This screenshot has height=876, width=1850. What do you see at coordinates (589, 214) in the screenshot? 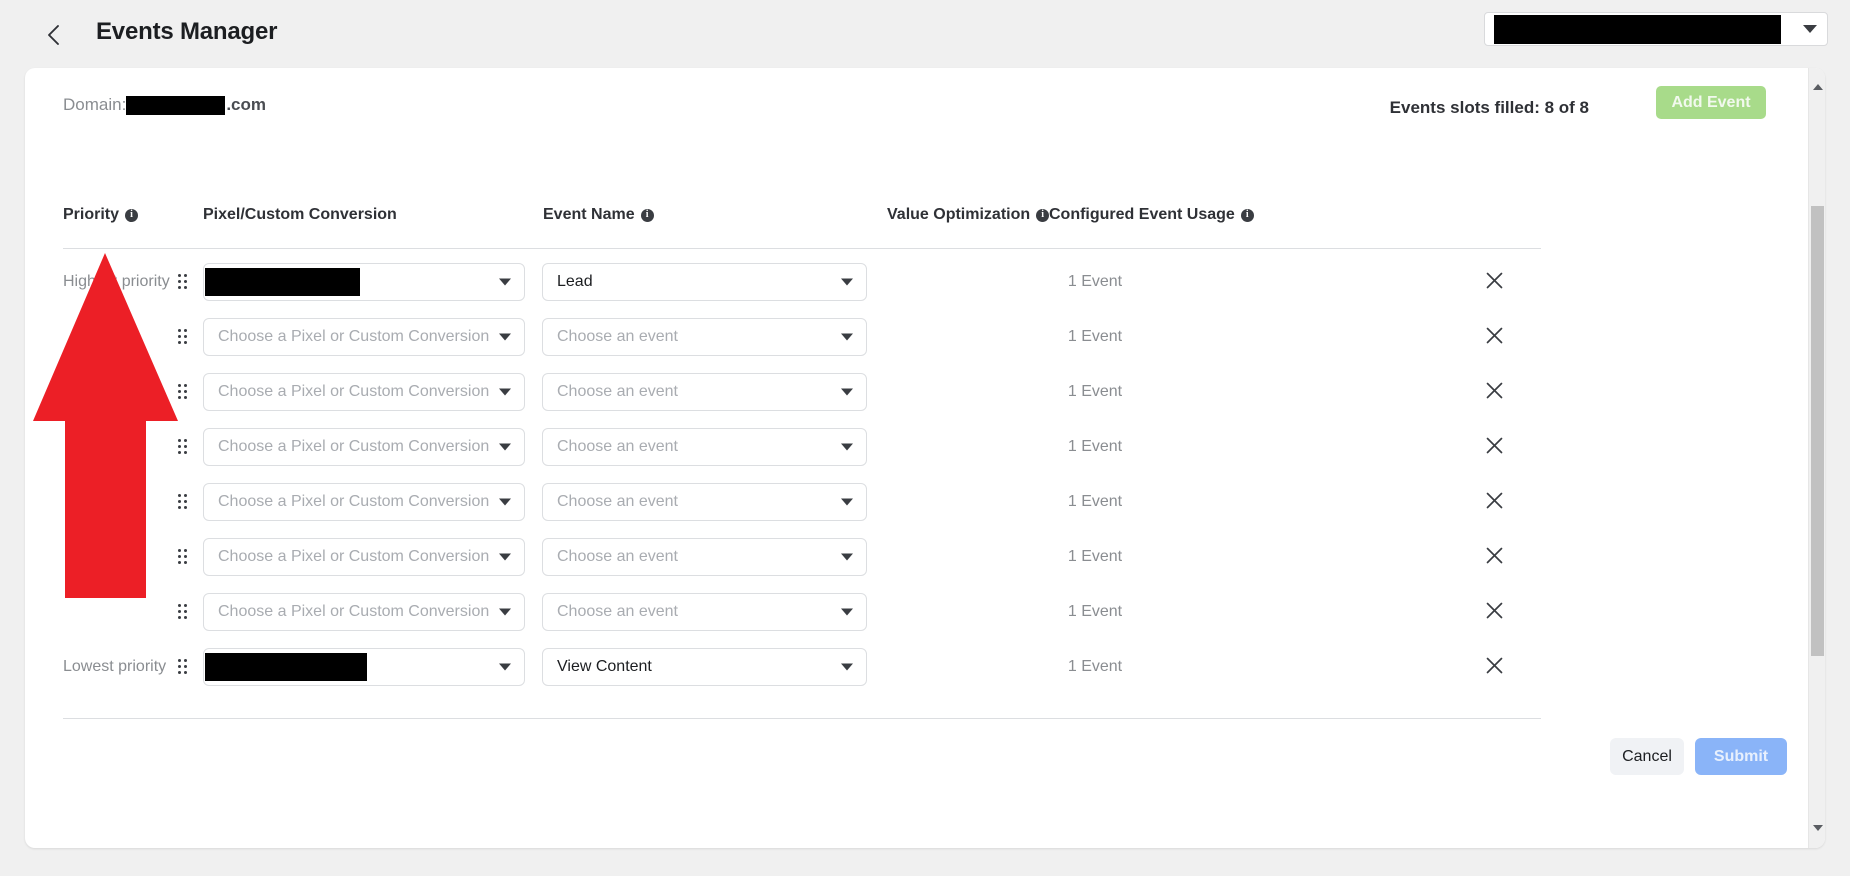
I see `column-header-event-name-label: Event Name` at bounding box center [589, 214].